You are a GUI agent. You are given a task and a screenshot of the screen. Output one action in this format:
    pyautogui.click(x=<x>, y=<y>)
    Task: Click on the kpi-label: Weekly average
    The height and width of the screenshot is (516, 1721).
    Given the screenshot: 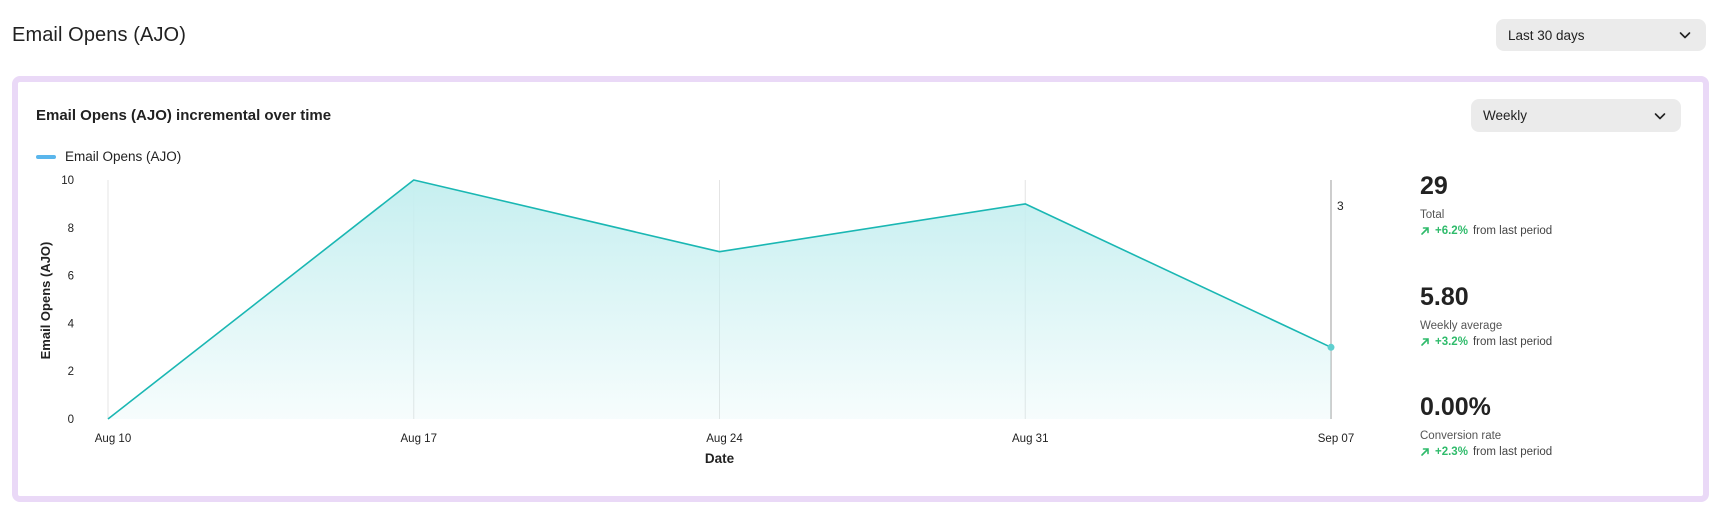 What is the action you would take?
    pyautogui.click(x=1461, y=326)
    